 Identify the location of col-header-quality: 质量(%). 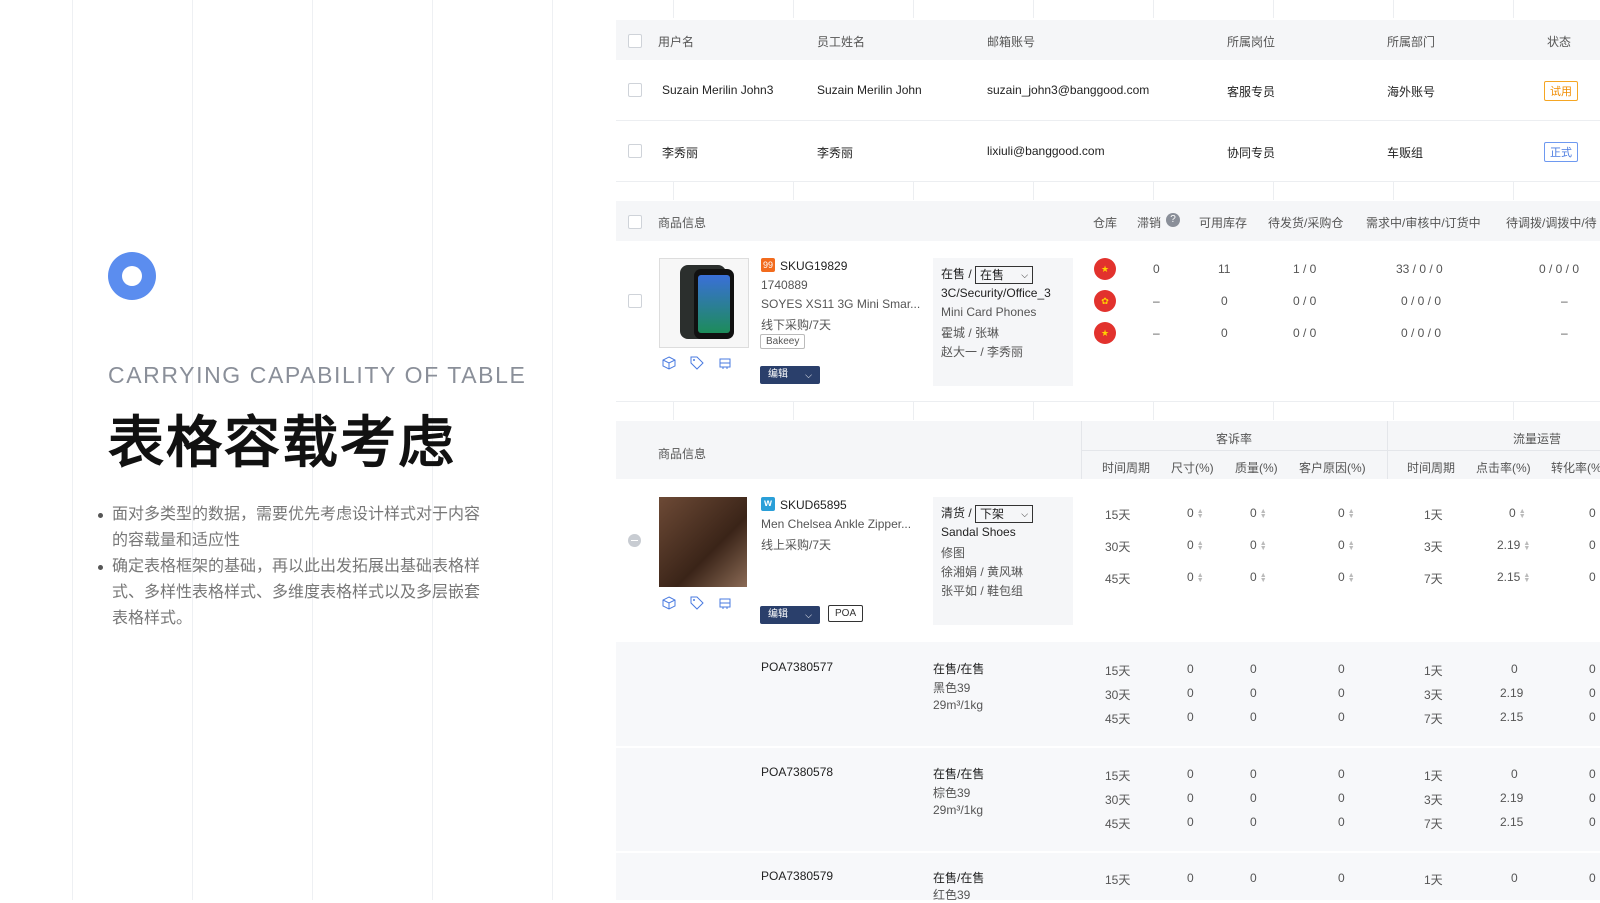
(1256, 468).